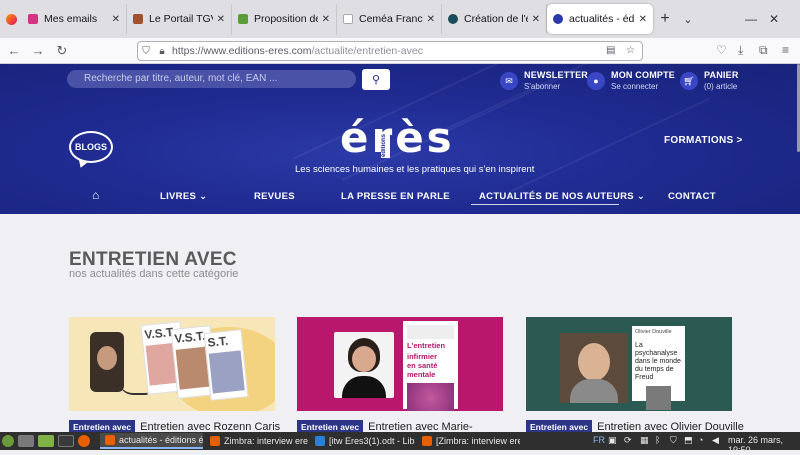 Image resolution: width=800 pixels, height=455 pixels. What do you see at coordinates (376, 79) in the screenshot?
I see `search-icon: ⚲` at bounding box center [376, 79].